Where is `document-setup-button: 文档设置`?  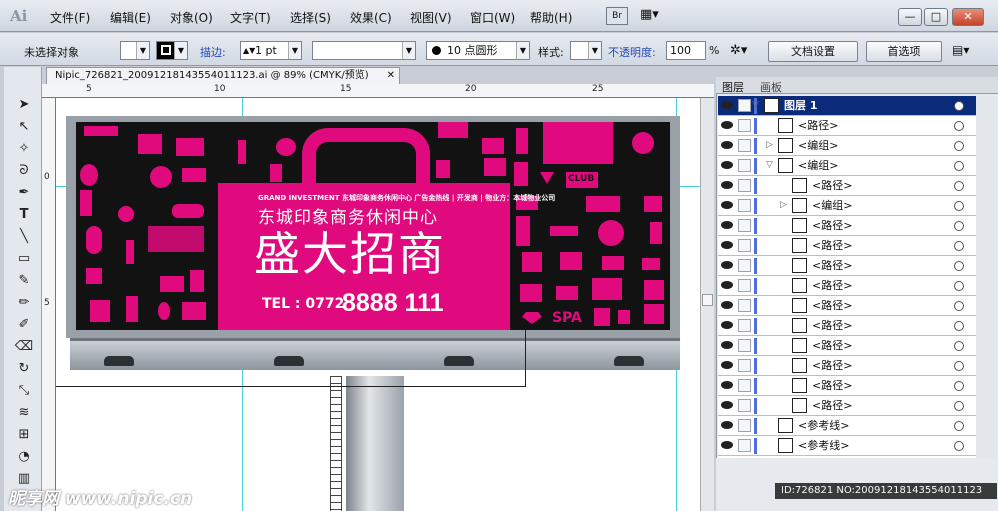
document-setup-button: 文档设置 is located at coordinates (813, 51).